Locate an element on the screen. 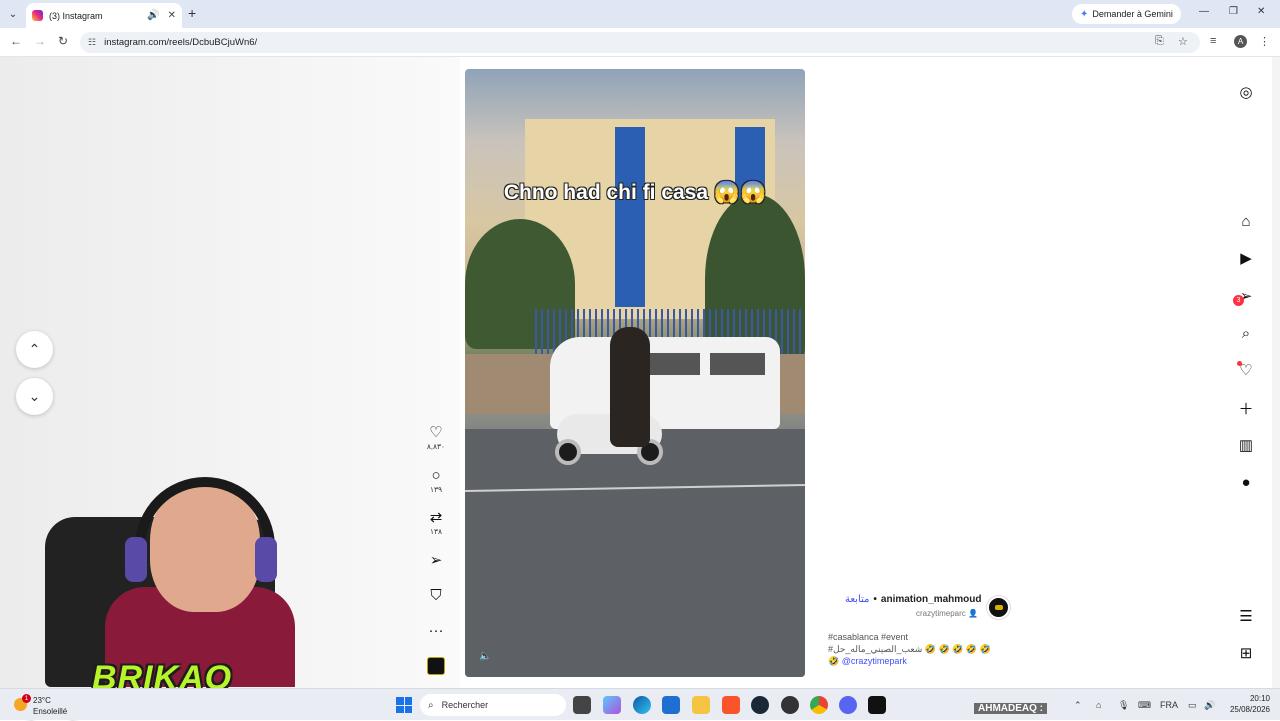  save-action: ⛉ is located at coordinates (436, 596).